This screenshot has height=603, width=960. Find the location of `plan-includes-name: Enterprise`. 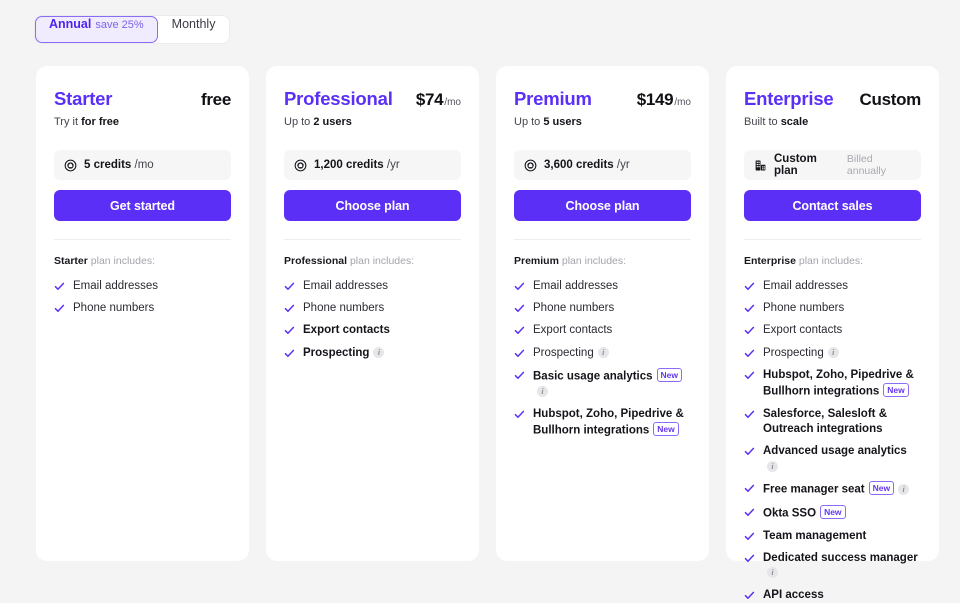

plan-includes-name: Enterprise is located at coordinates (770, 261).